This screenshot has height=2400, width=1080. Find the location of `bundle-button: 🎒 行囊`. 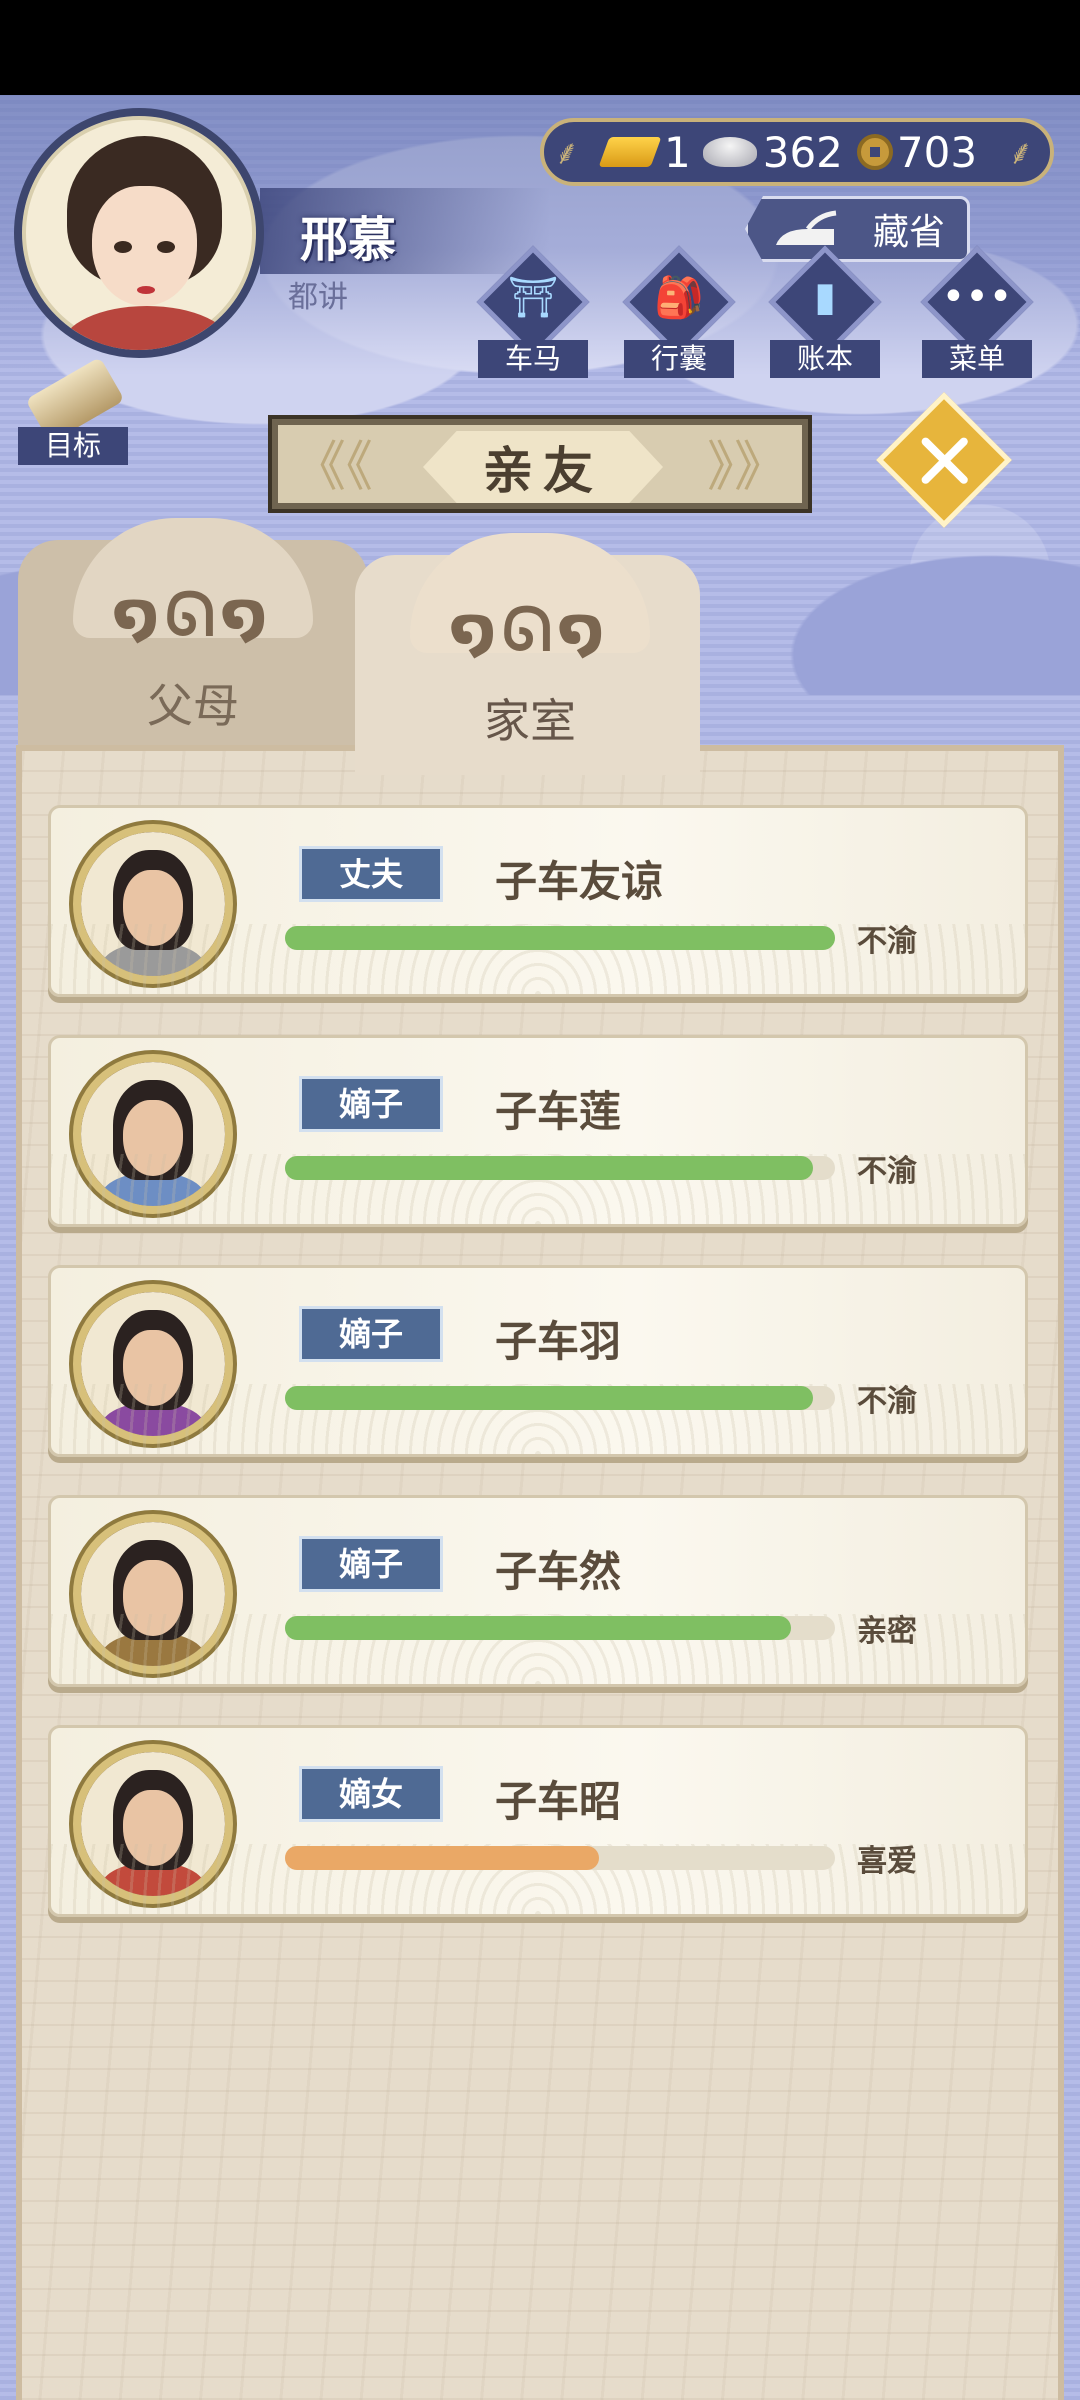

bundle-button: 🎒 行囊 is located at coordinates (679, 313).